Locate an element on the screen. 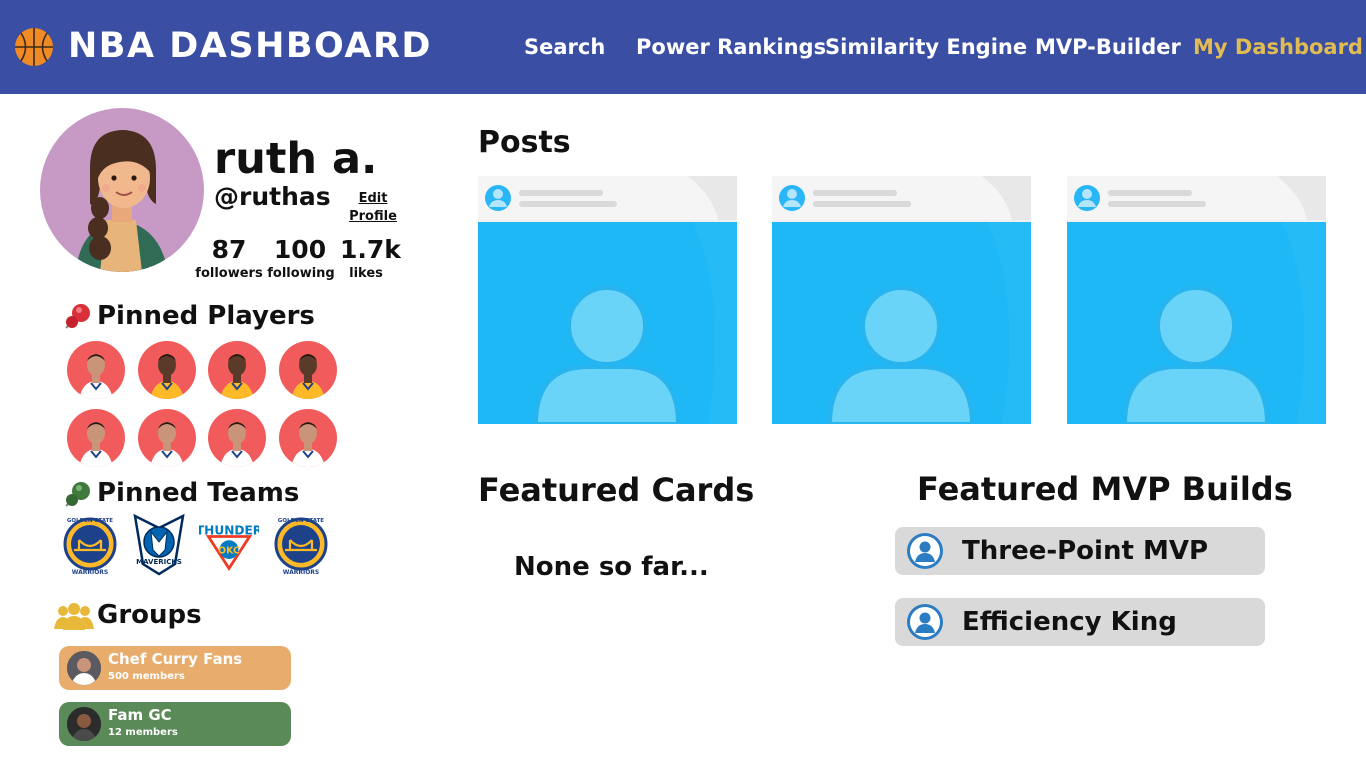 The image size is (1366, 768). edit-profile-link: Edit Profile is located at coordinates (373, 208).